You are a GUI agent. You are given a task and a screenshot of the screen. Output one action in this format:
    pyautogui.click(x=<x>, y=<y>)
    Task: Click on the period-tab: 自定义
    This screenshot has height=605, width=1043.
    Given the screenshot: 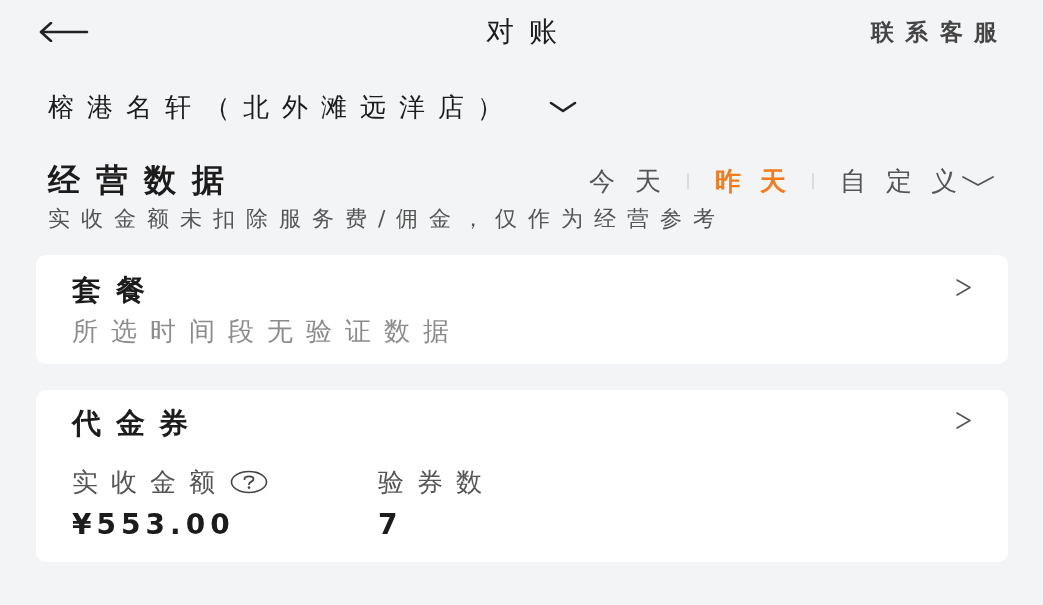 What is the action you would take?
    pyautogui.click(x=917, y=181)
    